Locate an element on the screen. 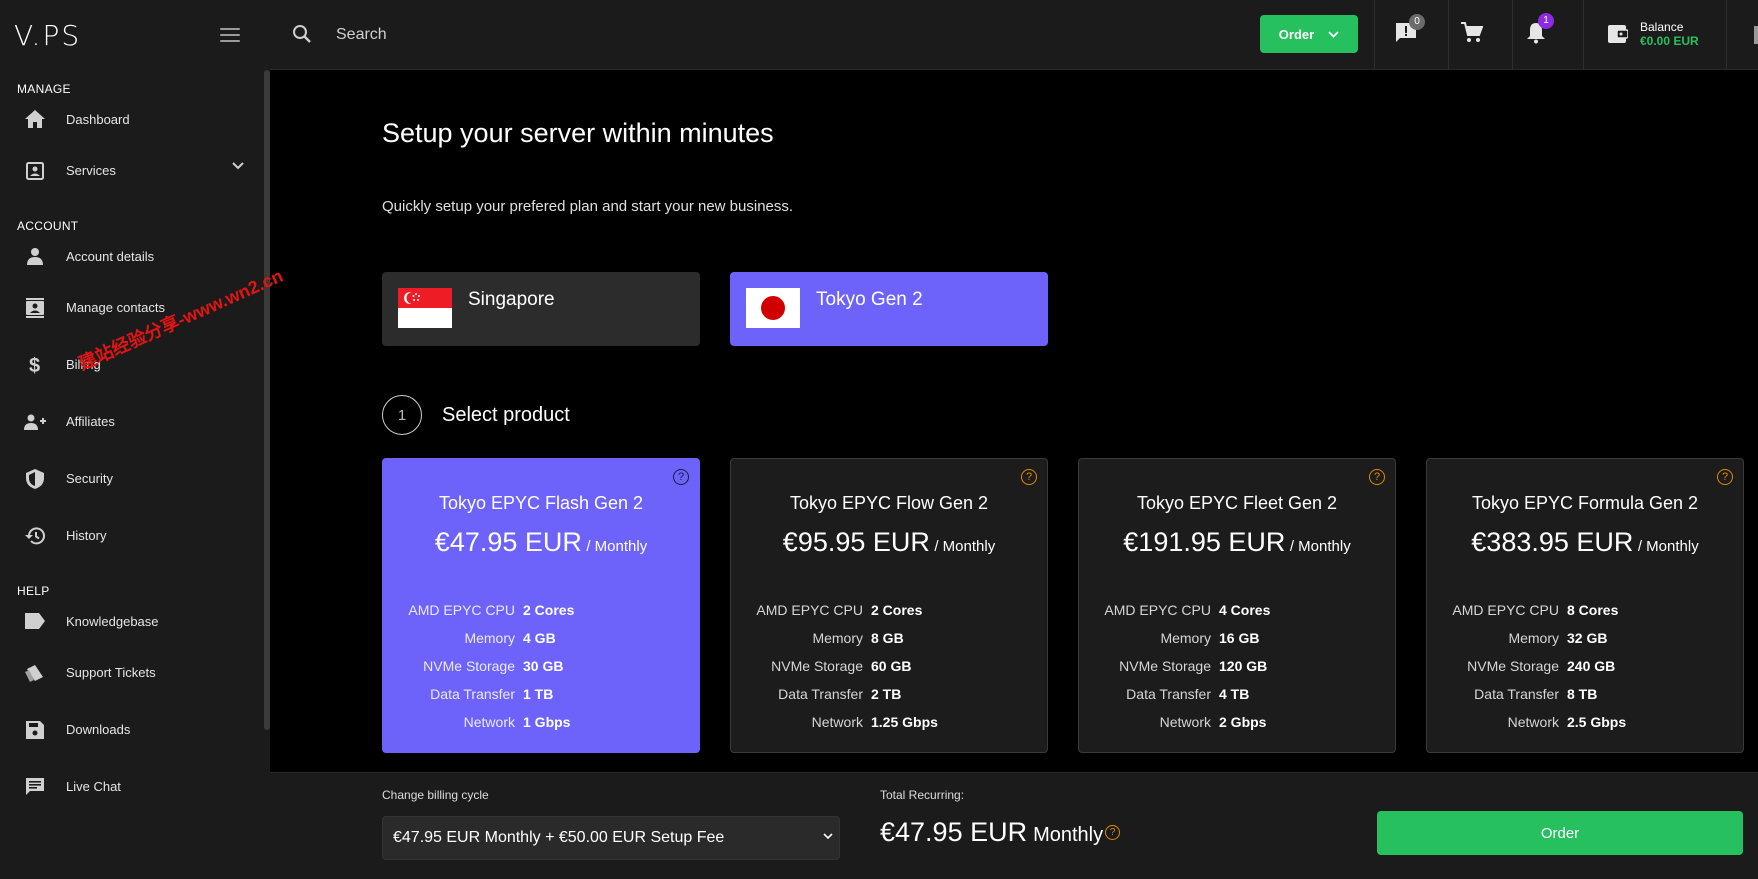 This screenshot has height=879, width=1758. spec-value: 4 Cores is located at coordinates (1245, 610).